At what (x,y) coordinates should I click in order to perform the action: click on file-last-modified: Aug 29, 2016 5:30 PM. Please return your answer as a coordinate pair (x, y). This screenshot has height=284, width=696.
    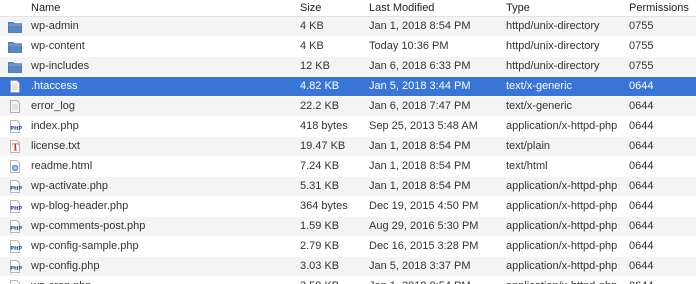
    Looking at the image, I should click on (424, 226).